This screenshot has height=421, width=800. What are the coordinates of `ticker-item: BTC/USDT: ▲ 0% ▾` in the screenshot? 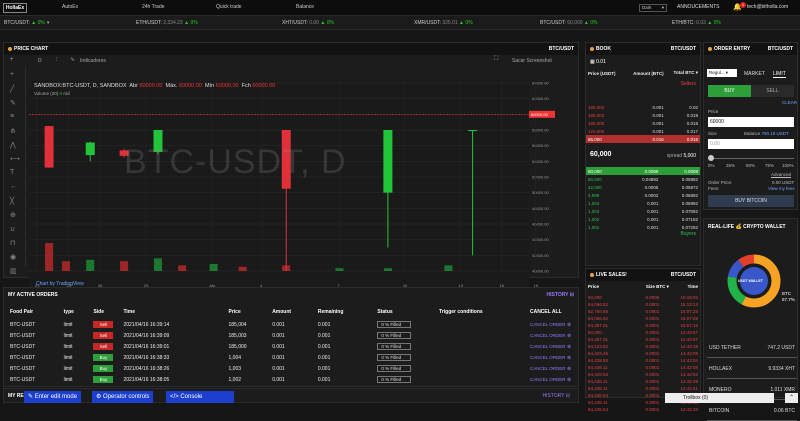 It's located at (26, 23).